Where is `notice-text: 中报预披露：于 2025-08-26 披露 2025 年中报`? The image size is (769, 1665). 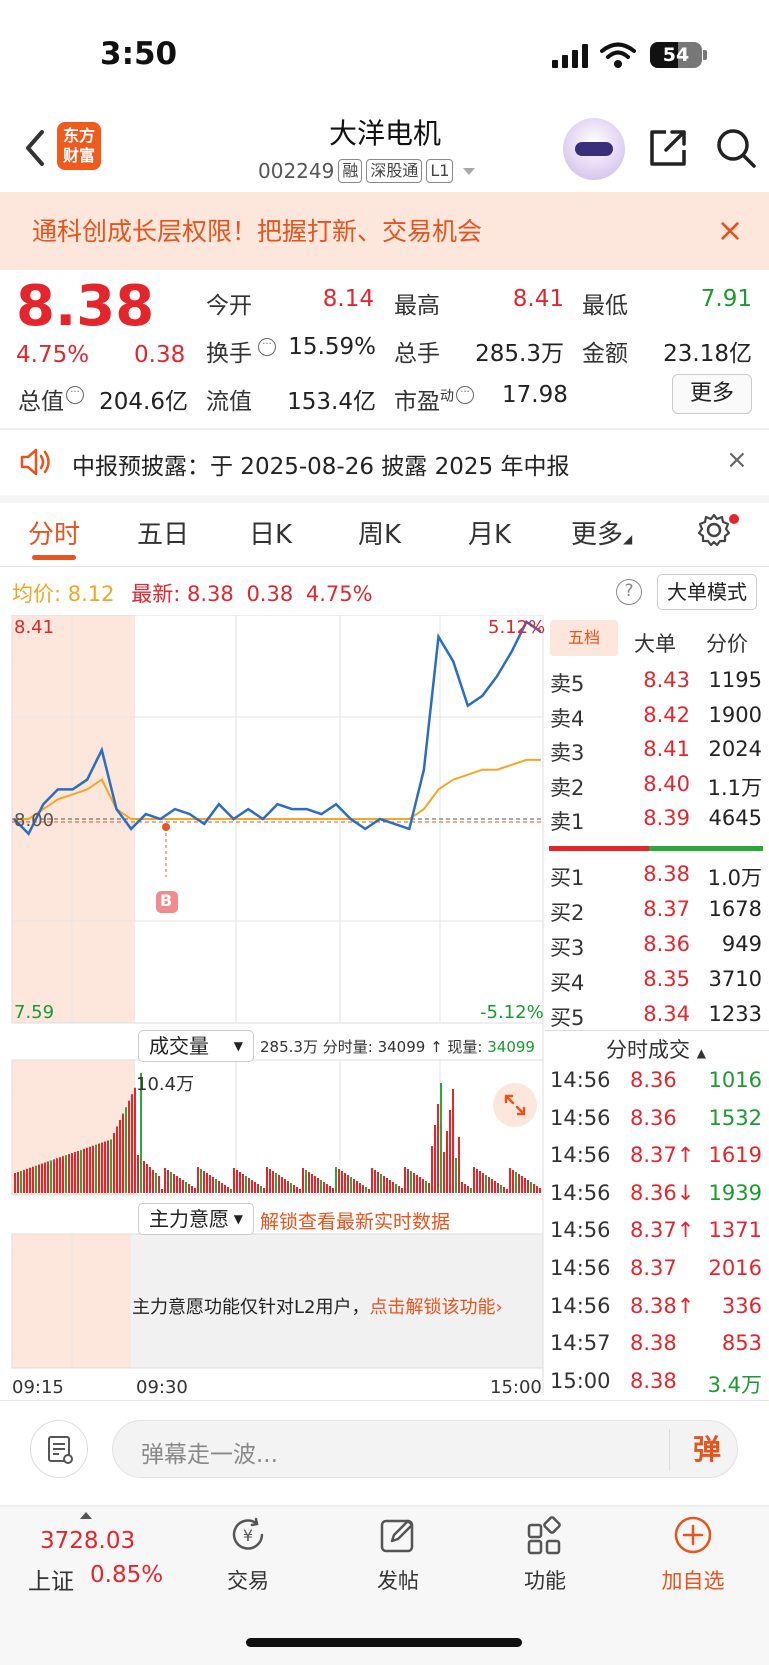
notice-text: 中报预披露：于 2025-08-26 披露 2025 年中报 is located at coordinates (320, 464).